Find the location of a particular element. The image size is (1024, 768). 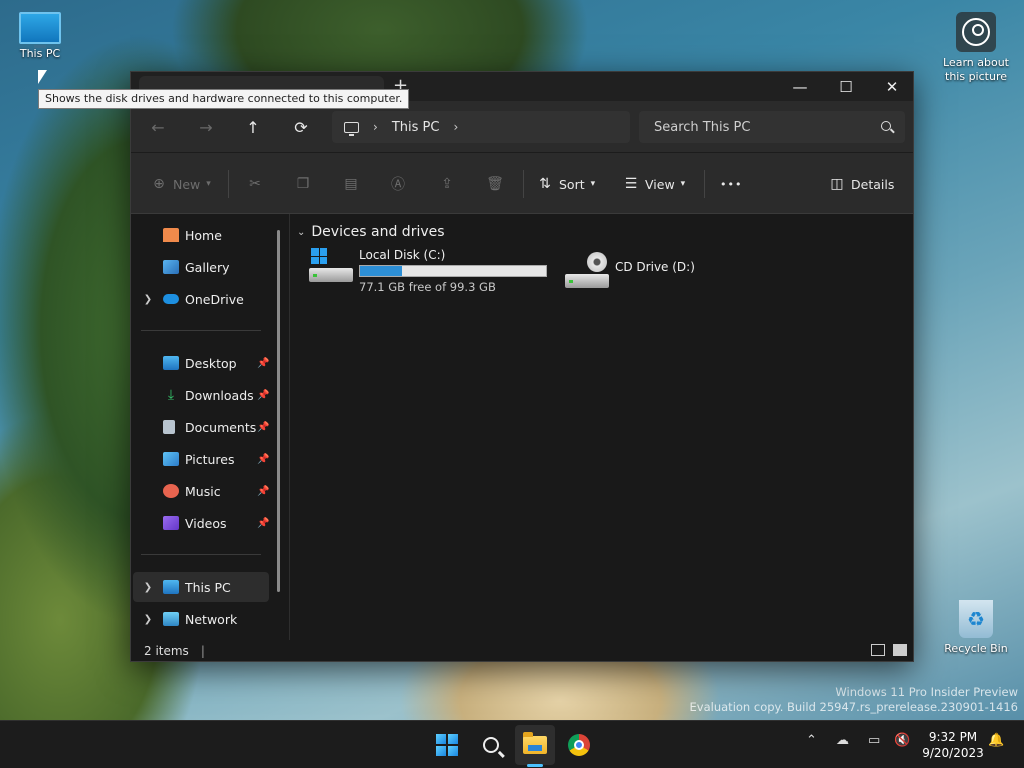

back-button: ← is located at coordinates (158, 128).